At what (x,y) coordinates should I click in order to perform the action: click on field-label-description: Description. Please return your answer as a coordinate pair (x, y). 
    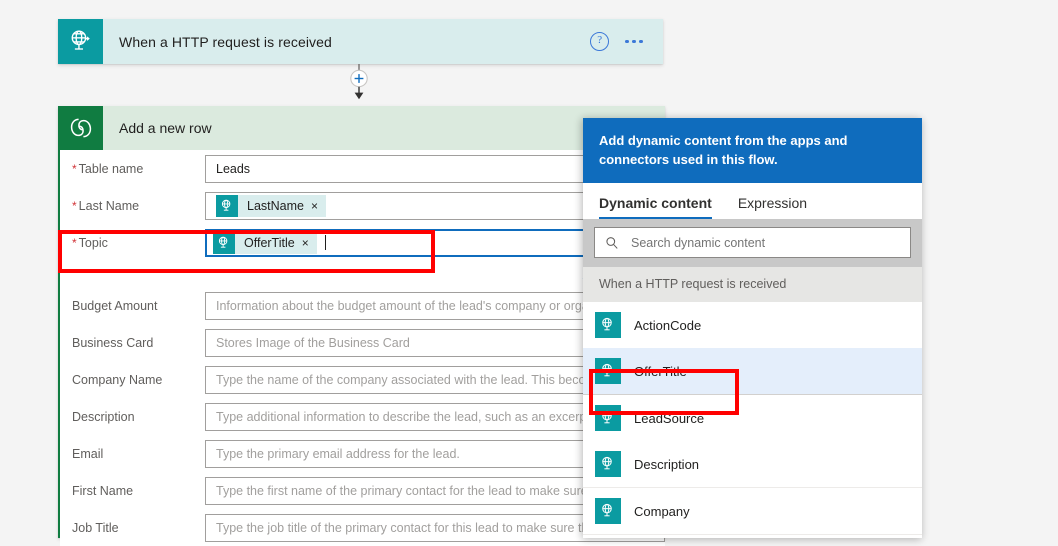
    Looking at the image, I should click on (103, 416).